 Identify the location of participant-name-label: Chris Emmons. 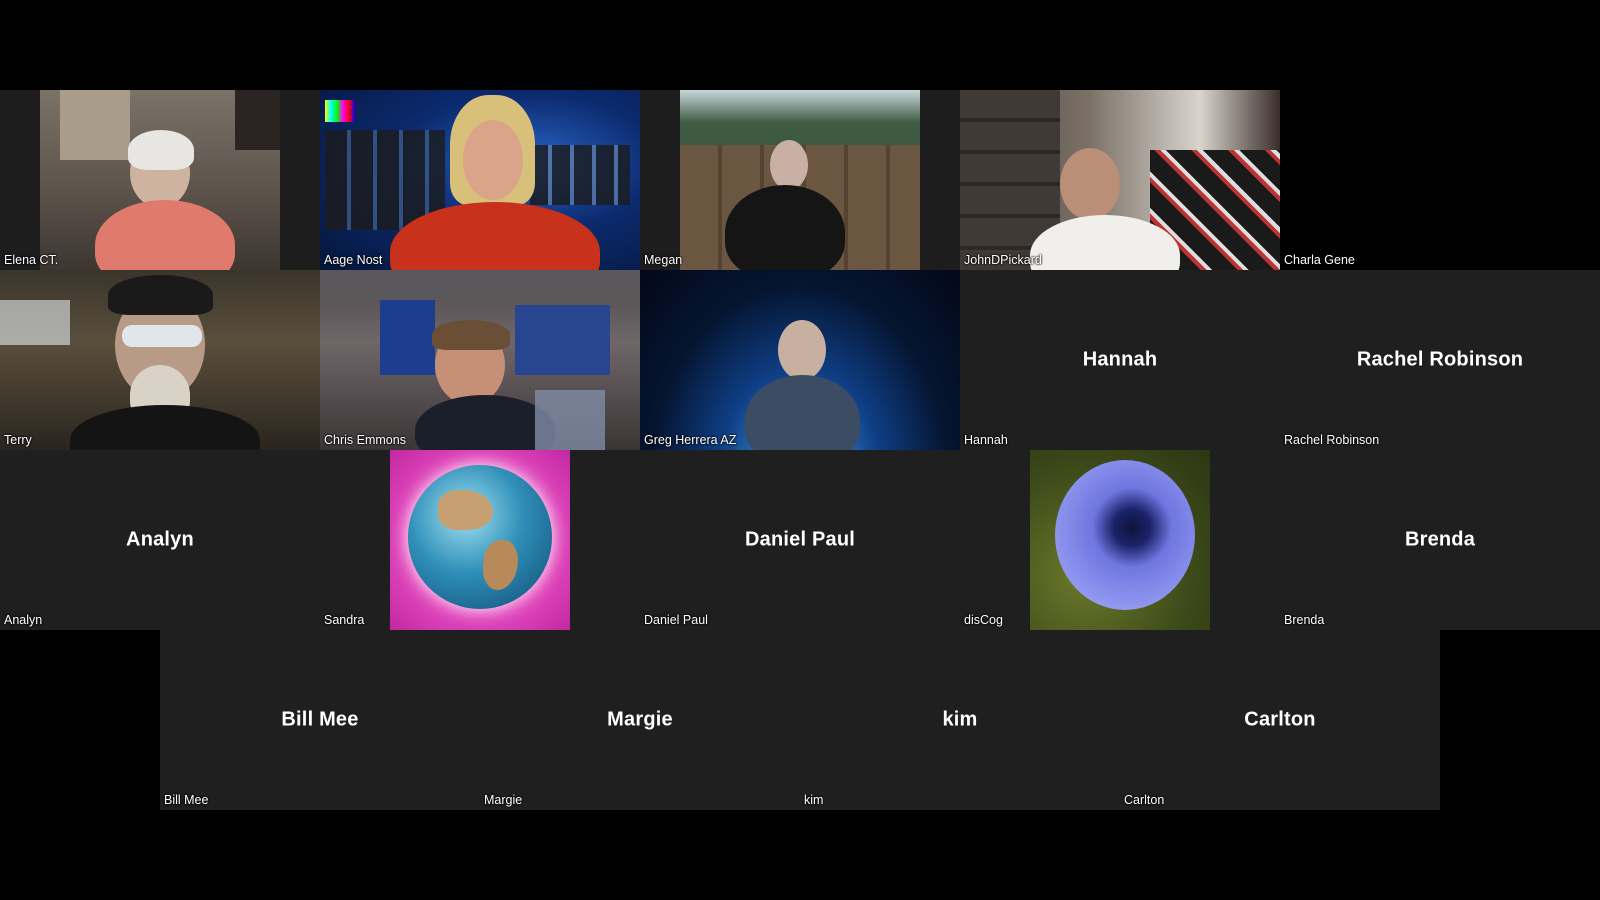
(365, 440).